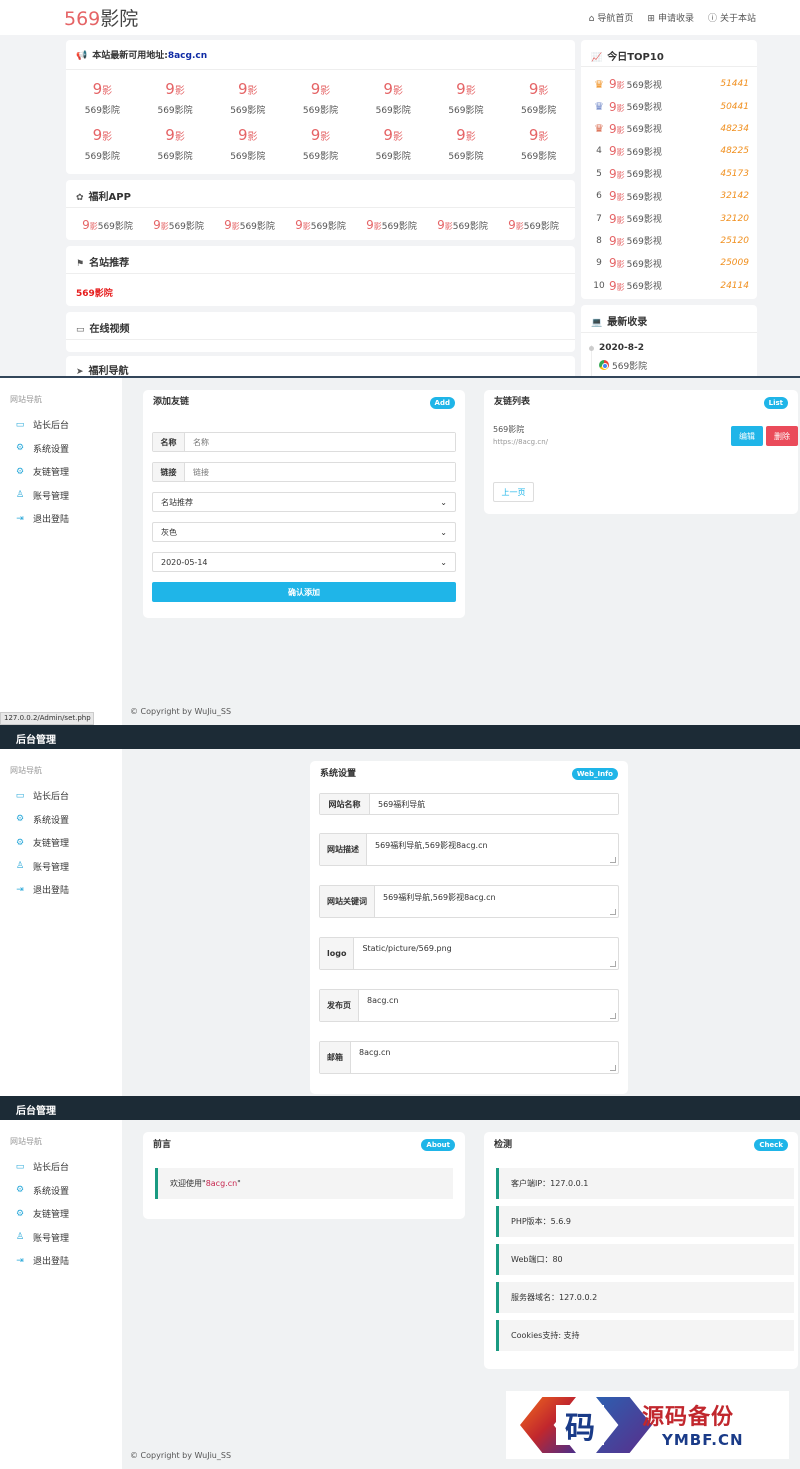 The width and height of the screenshot is (800, 1469). I want to click on top10-row: ♛ 9影 569影视 48234, so click(669, 129).